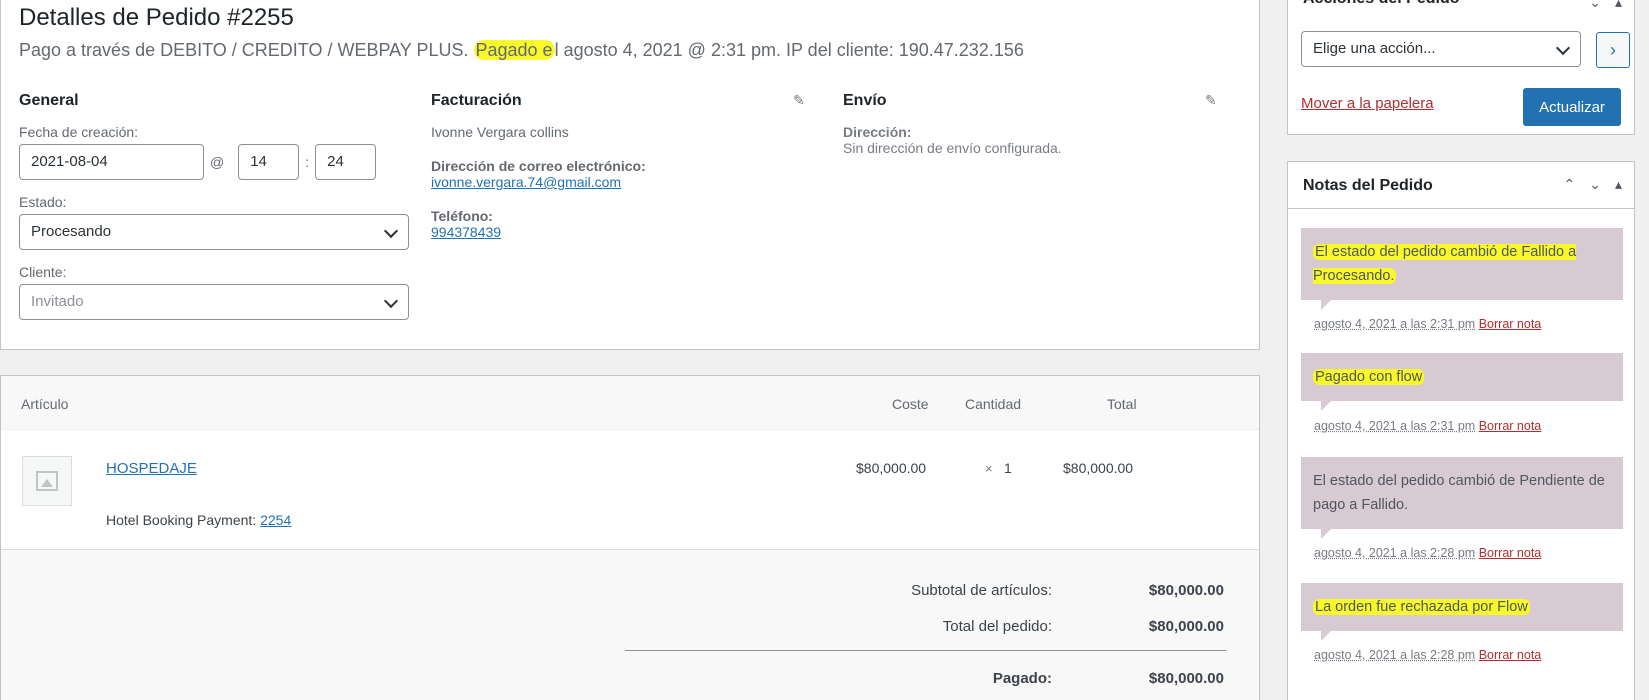 The width and height of the screenshot is (1649, 700). What do you see at coordinates (925, 650) in the screenshot?
I see `totals-divider` at bounding box center [925, 650].